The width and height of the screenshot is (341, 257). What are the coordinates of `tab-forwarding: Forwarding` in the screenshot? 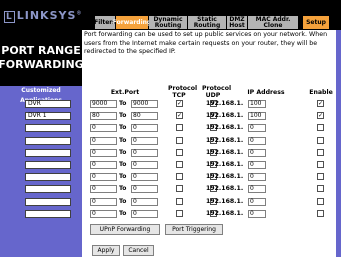 It's located at (132, 22).